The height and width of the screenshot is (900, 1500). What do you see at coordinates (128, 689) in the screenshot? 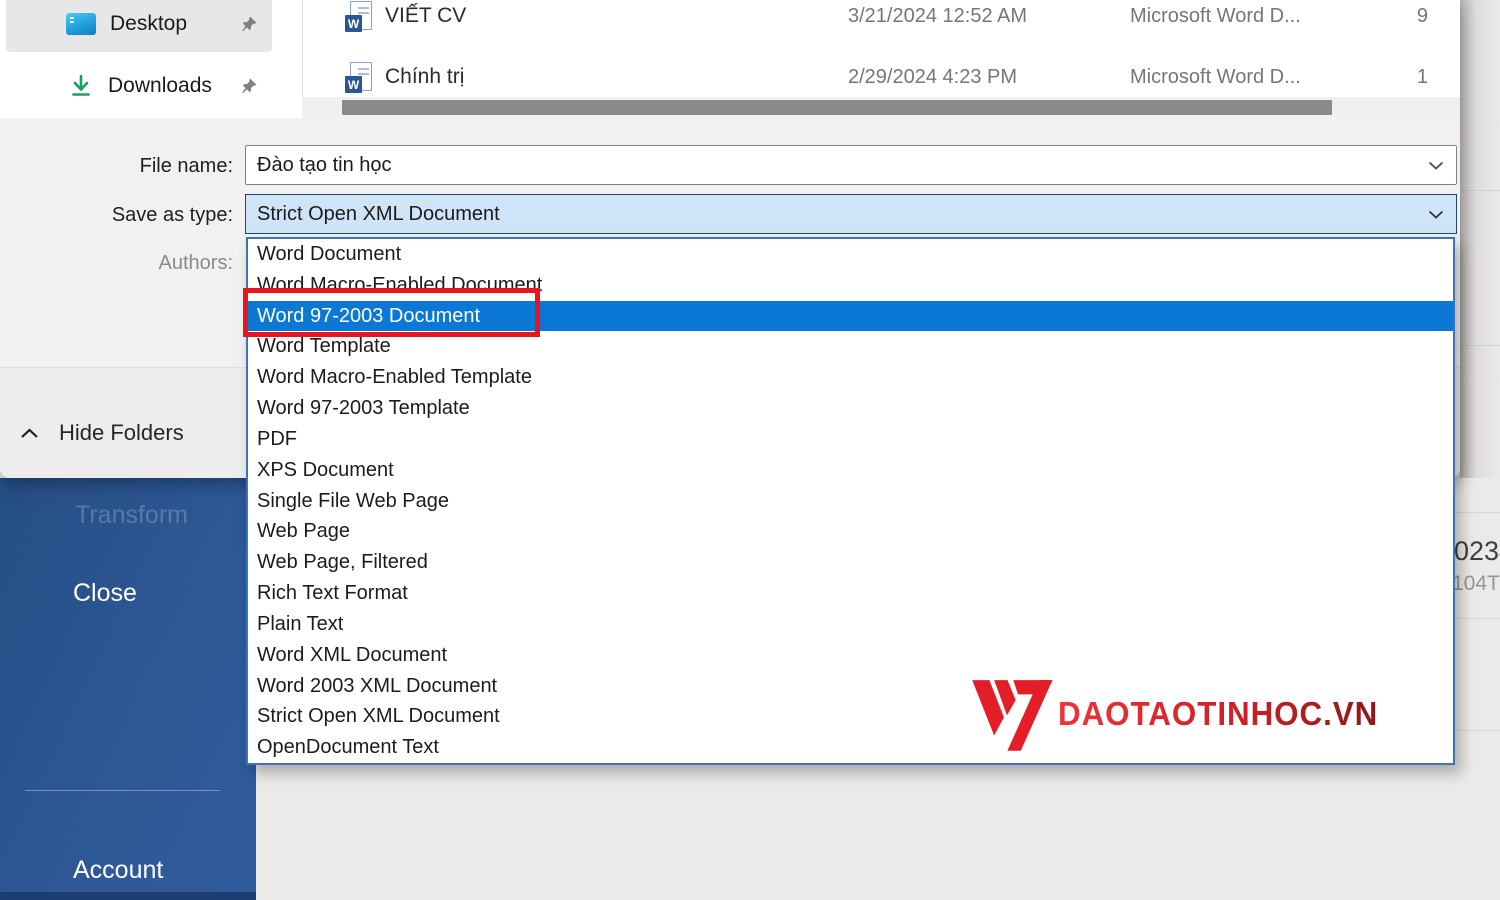
I see `backstage-sidebar` at bounding box center [128, 689].